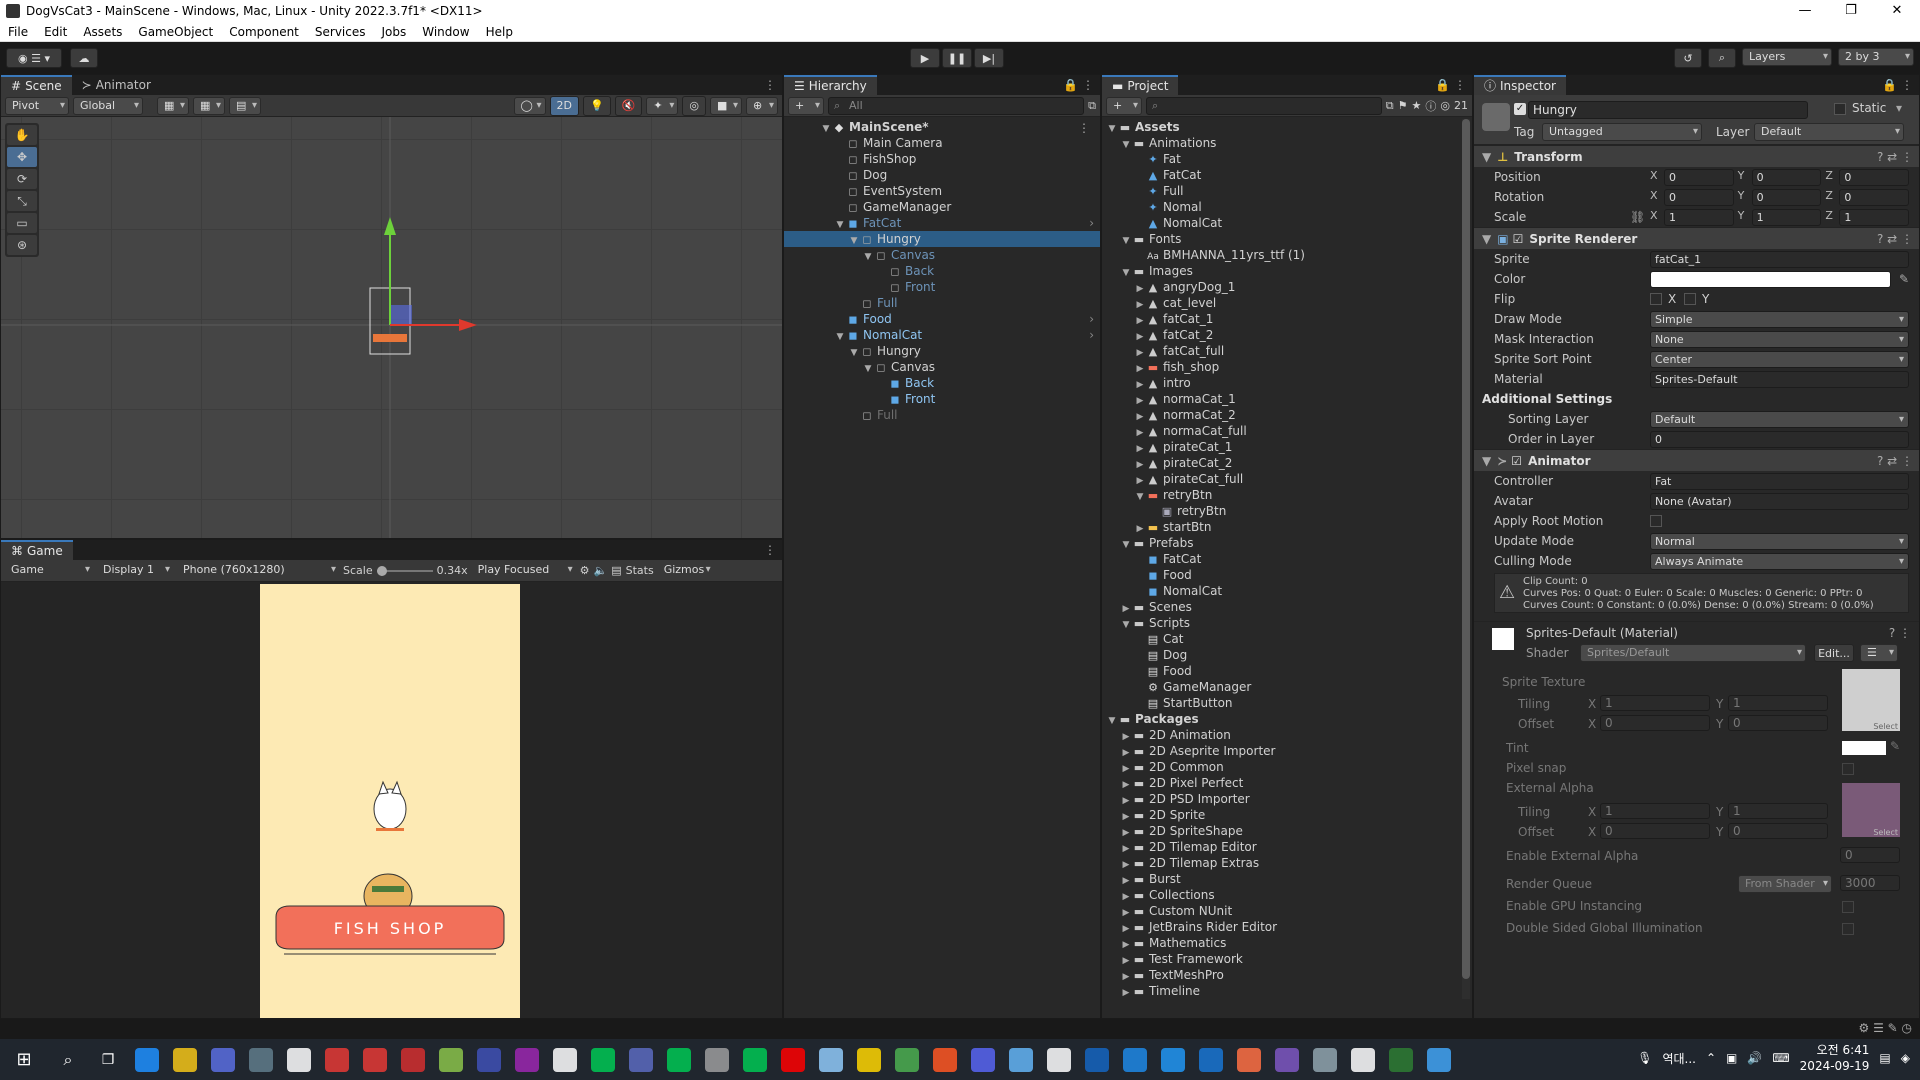  I want to click on controller-field: Fat, so click(1779, 481).